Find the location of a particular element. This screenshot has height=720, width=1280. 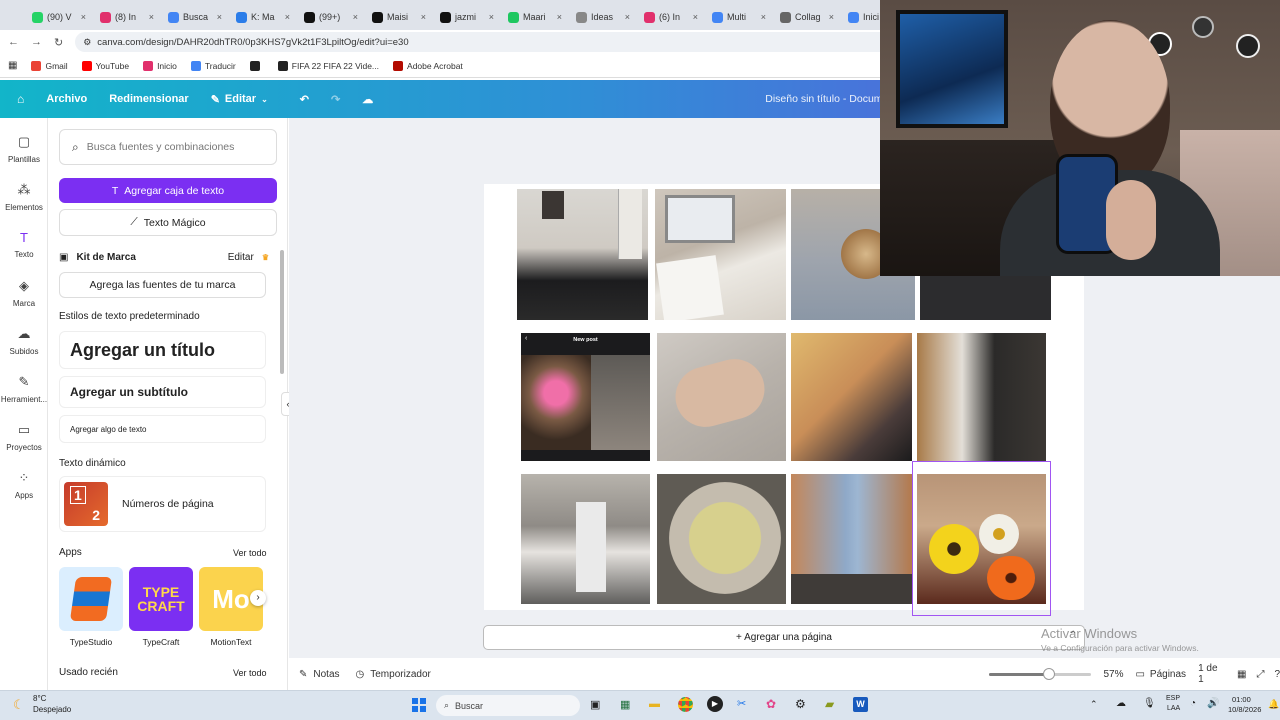

browser-tab: Maari × is located at coordinates (535, 17).